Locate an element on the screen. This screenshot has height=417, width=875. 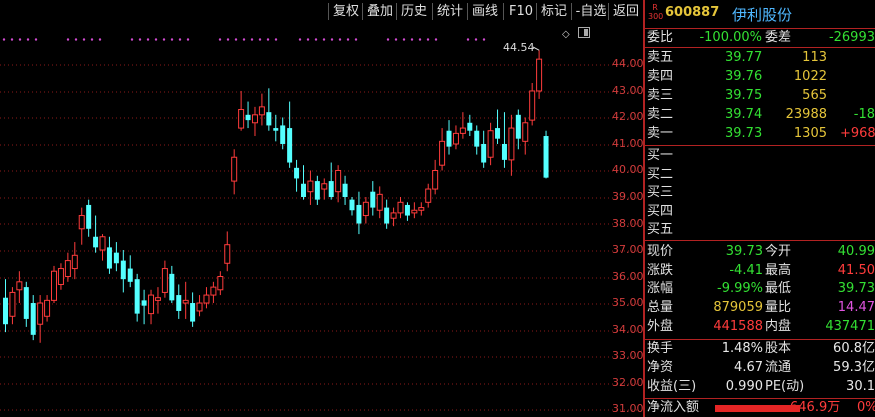
ask-row: 卖三 39.75 565 is located at coordinates (760, 96).